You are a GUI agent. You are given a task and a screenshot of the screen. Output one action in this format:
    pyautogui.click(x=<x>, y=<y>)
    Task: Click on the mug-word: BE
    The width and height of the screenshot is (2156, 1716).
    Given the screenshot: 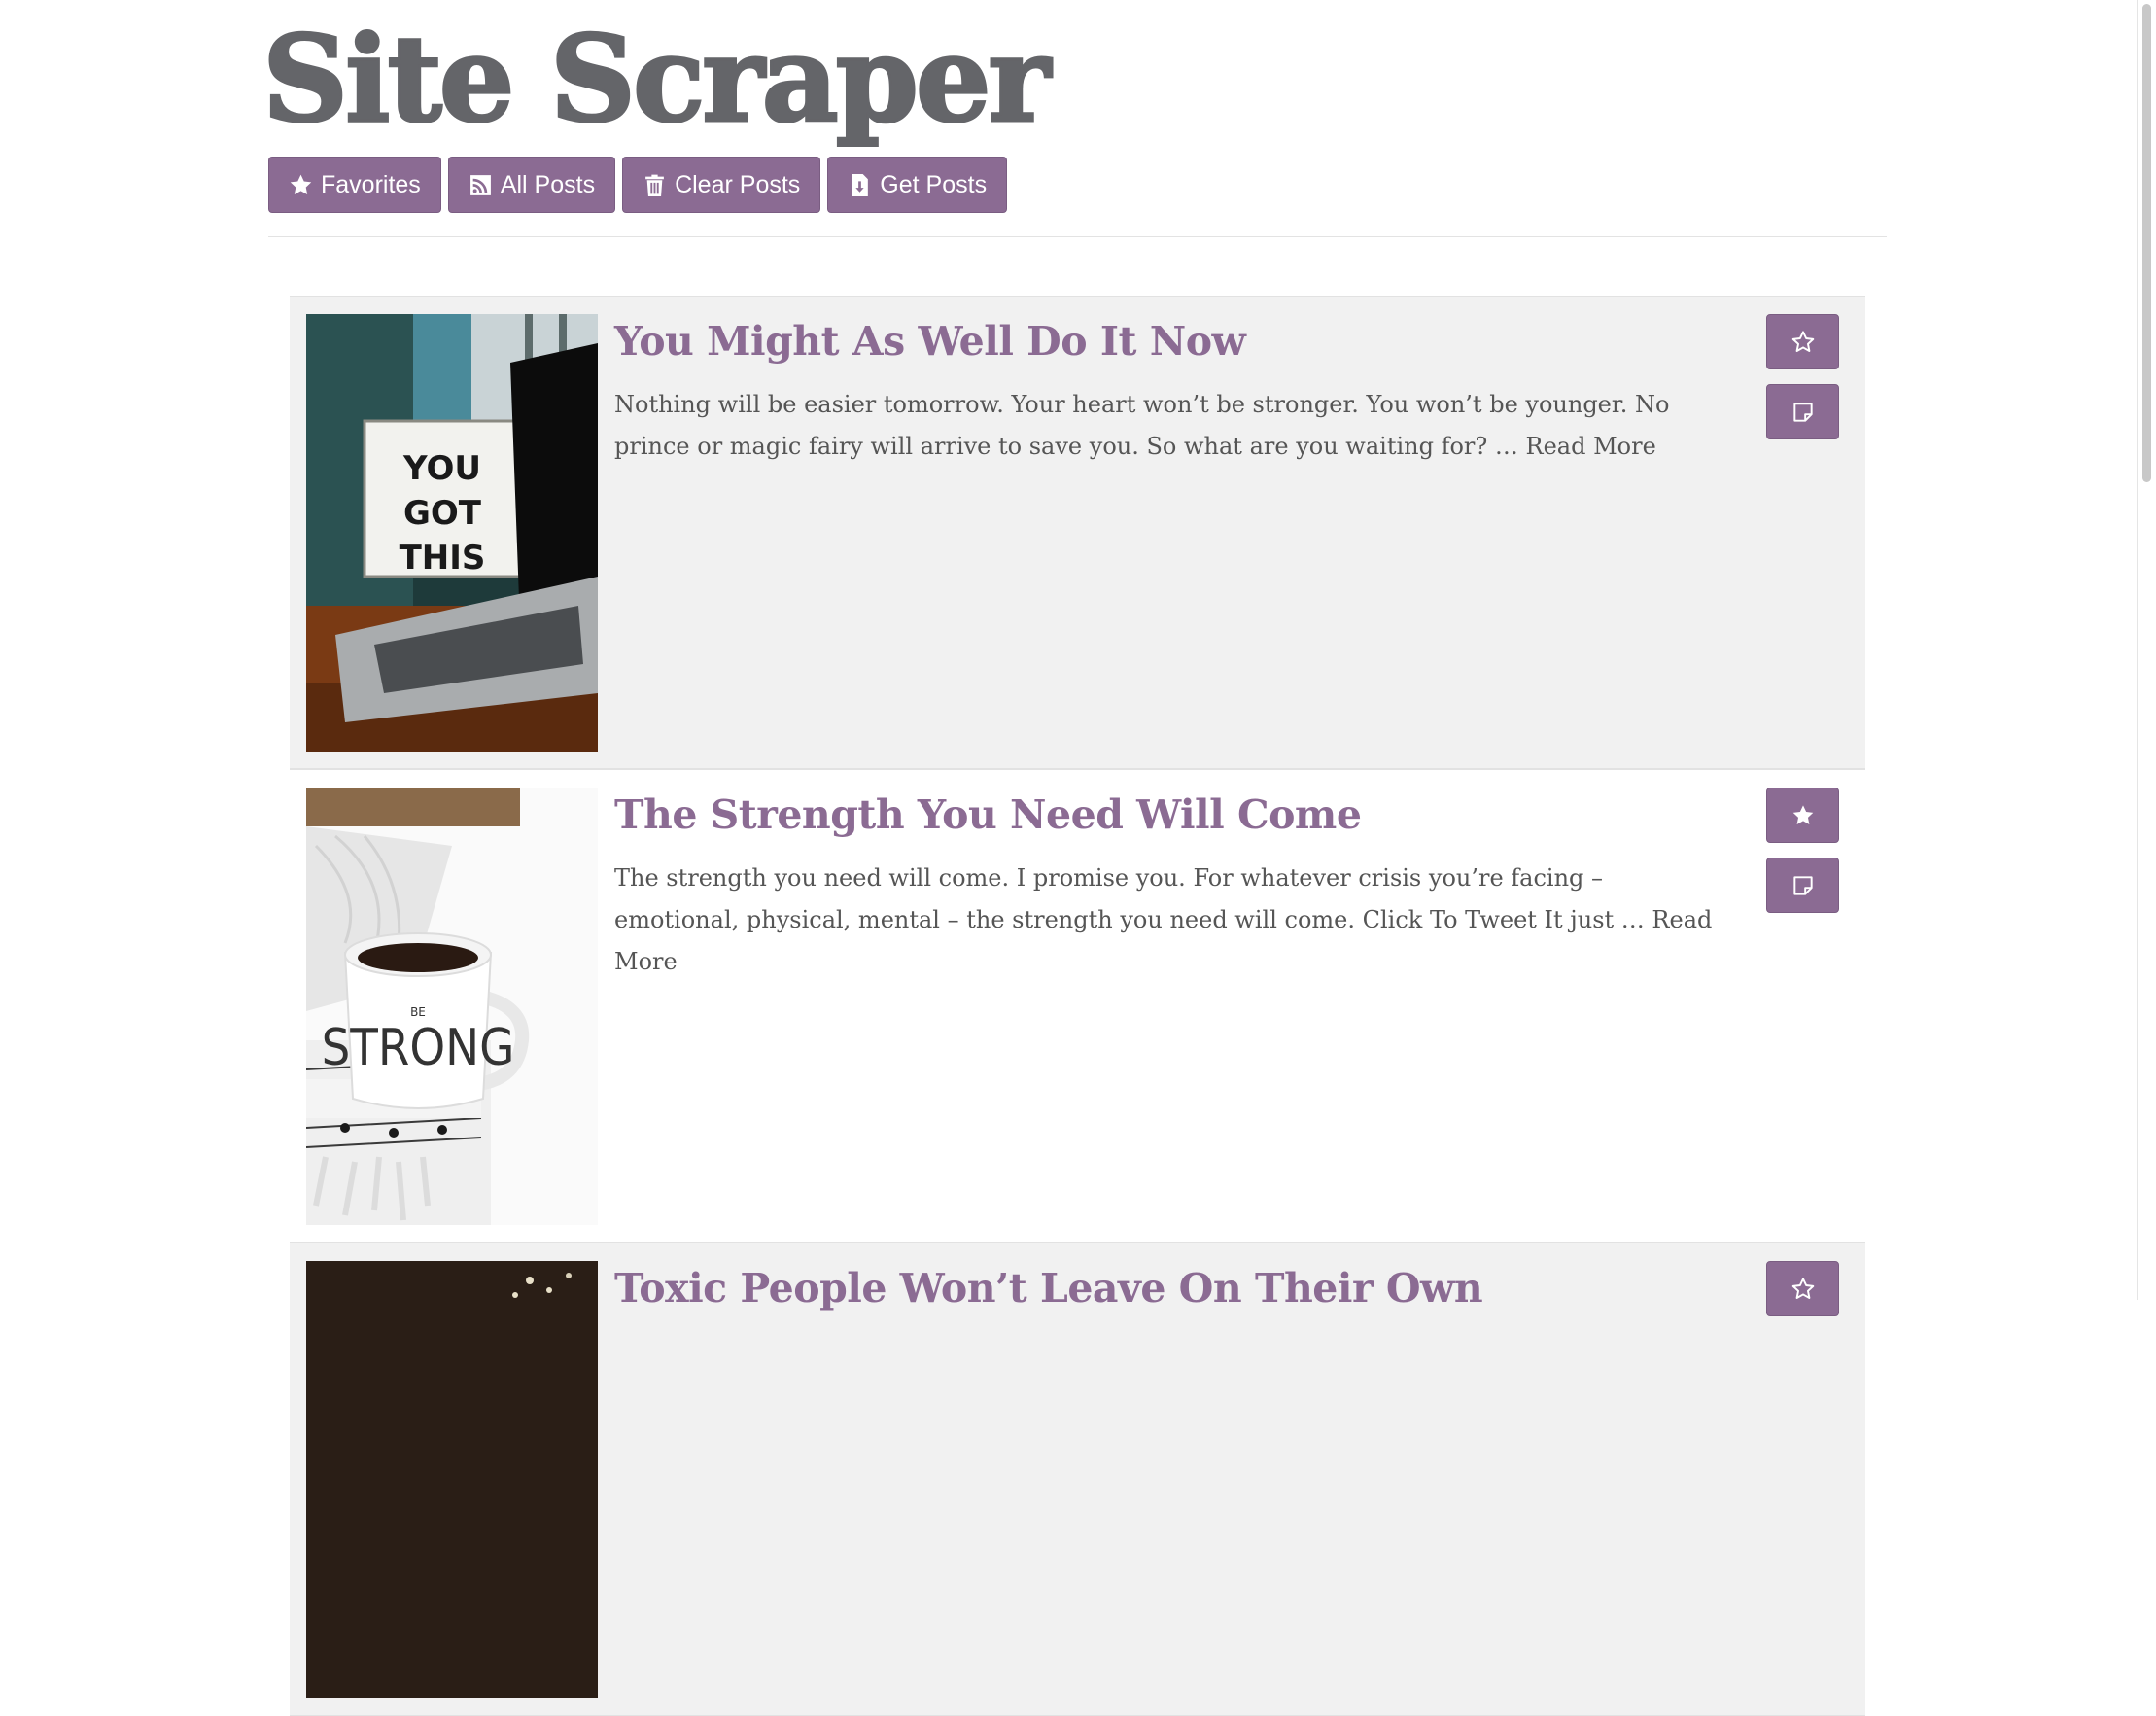 What is the action you would take?
    pyautogui.click(x=418, y=1012)
    